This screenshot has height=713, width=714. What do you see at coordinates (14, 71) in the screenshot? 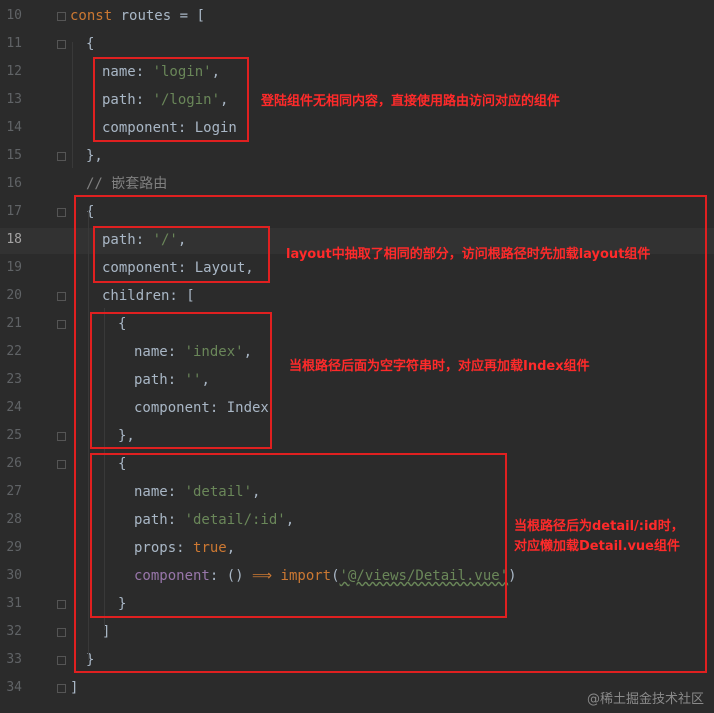
I see `line-number: 12` at bounding box center [14, 71].